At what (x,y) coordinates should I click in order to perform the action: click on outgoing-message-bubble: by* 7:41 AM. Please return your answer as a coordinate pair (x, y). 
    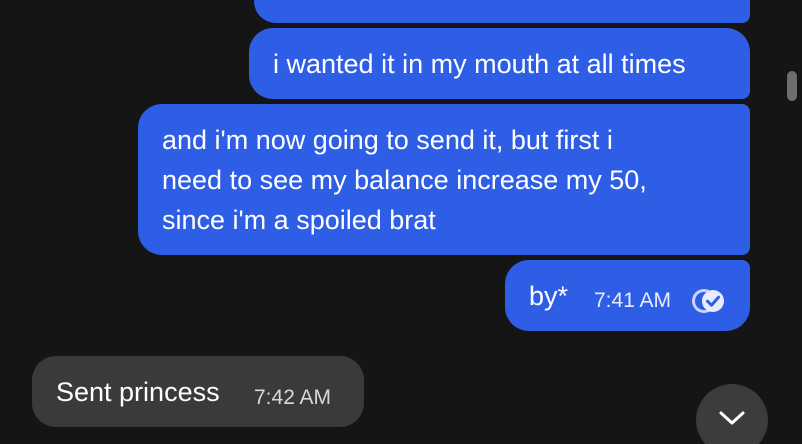
    Looking at the image, I should click on (627, 295).